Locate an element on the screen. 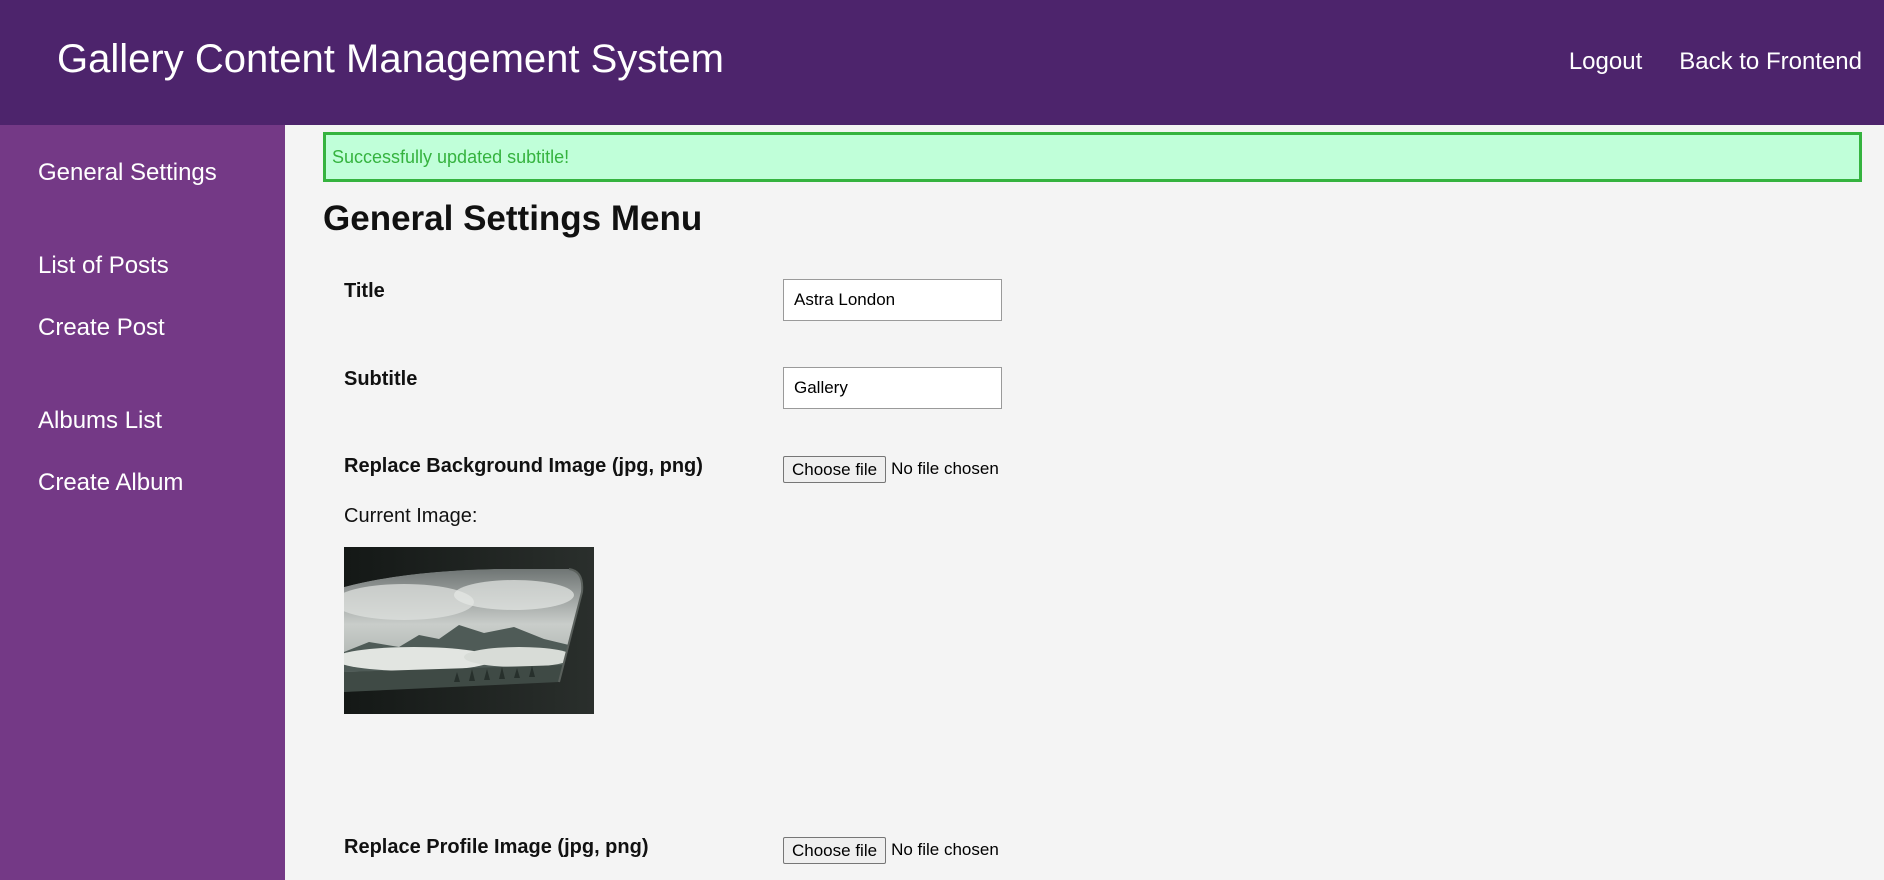  title-input is located at coordinates (892, 300).